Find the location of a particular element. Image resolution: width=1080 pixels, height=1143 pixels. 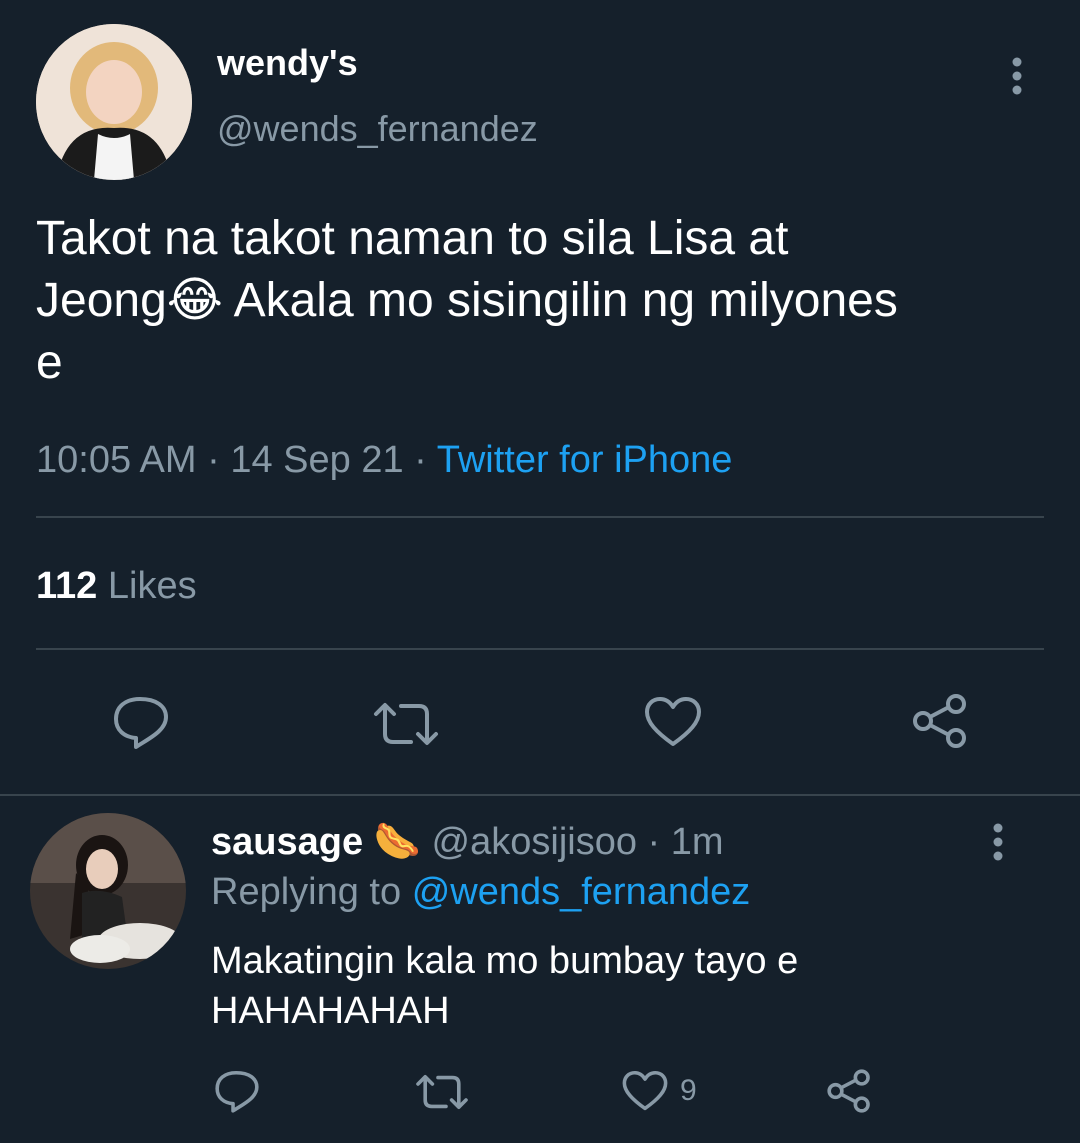

likes-summary: 112 Likes is located at coordinates (116, 586).